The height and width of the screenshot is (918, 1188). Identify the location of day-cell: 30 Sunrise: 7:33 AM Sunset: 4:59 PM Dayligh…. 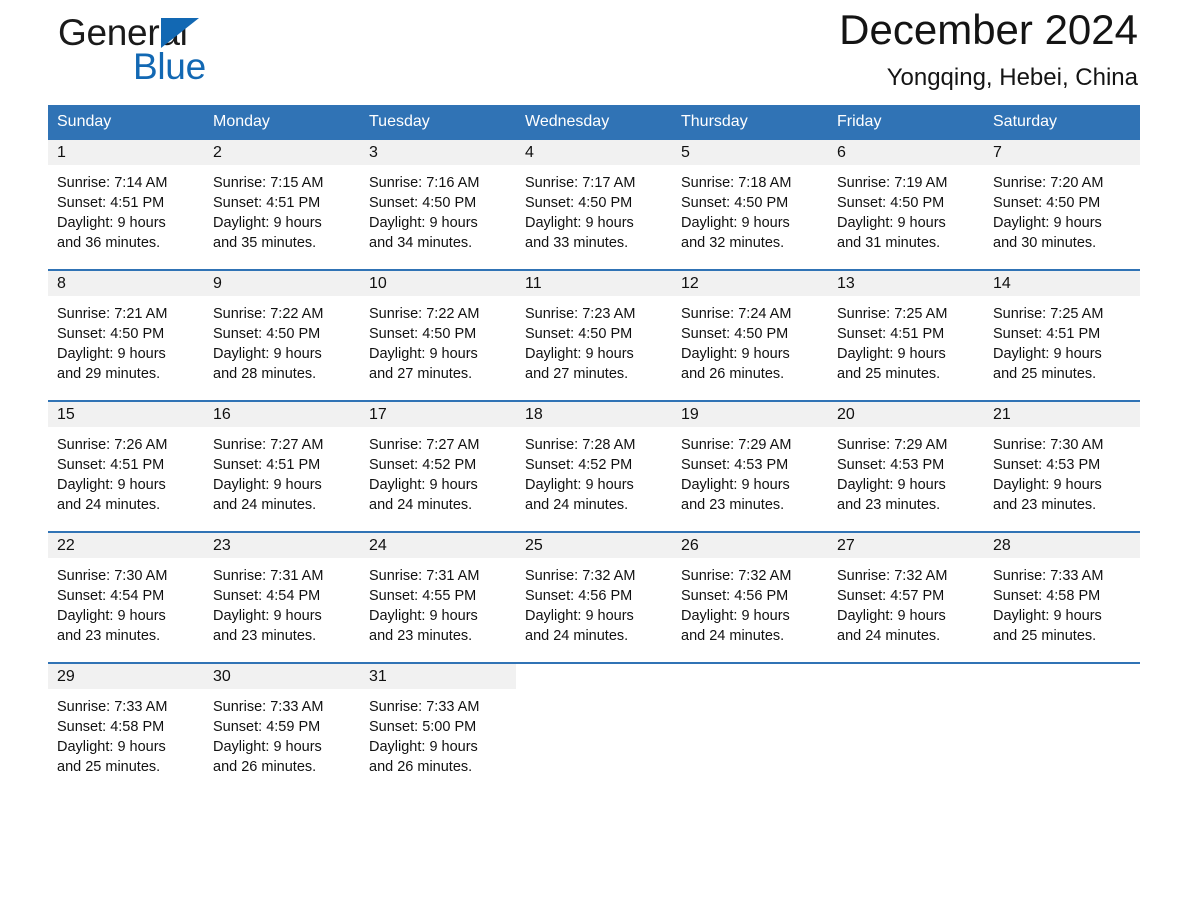
(282, 723).